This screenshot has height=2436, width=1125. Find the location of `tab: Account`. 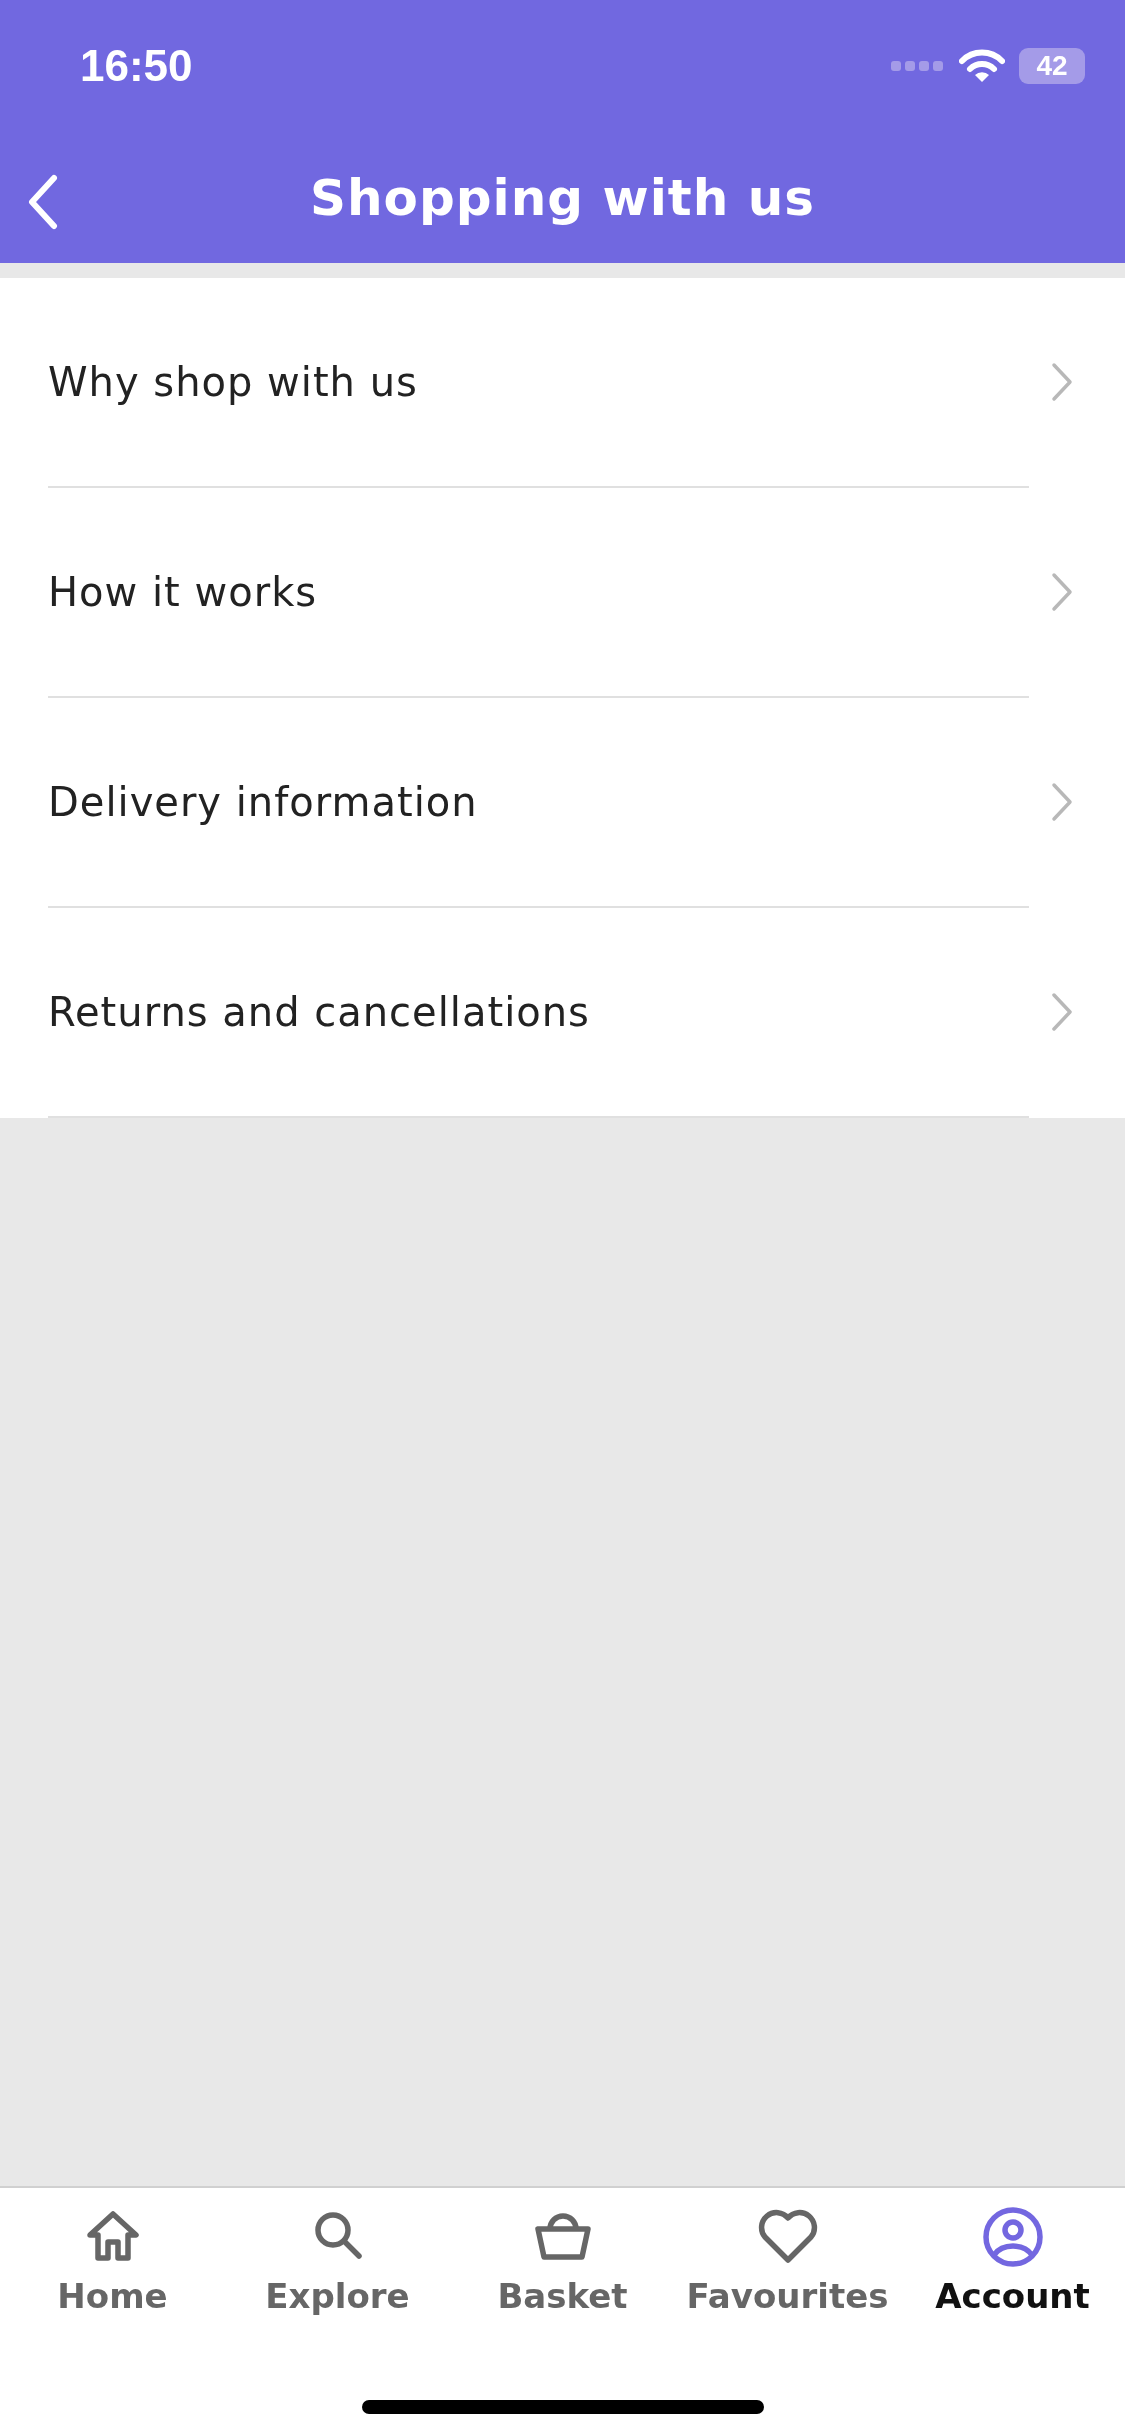

tab: Account is located at coordinates (1012, 2259).